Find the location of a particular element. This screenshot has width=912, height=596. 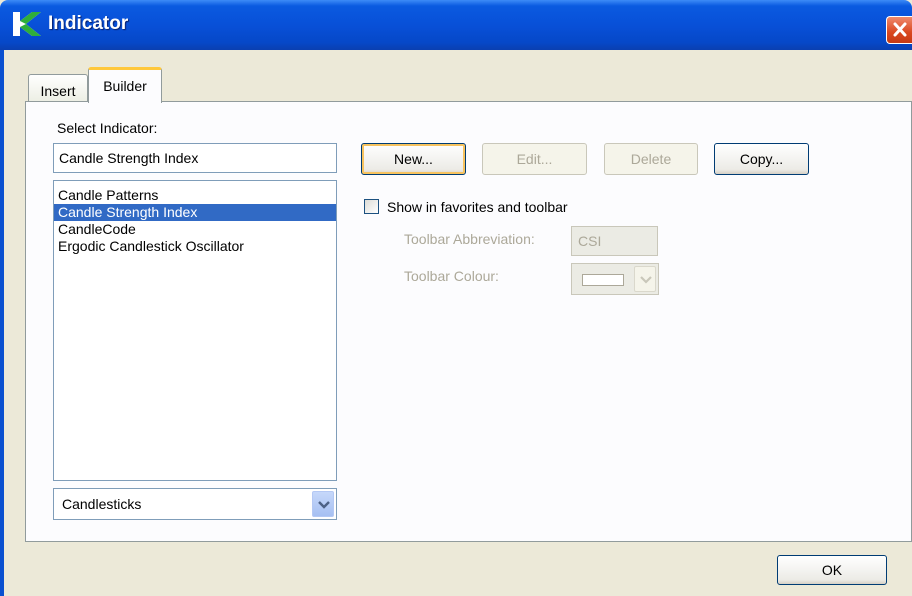

tab-builder: Builder is located at coordinates (125, 85).